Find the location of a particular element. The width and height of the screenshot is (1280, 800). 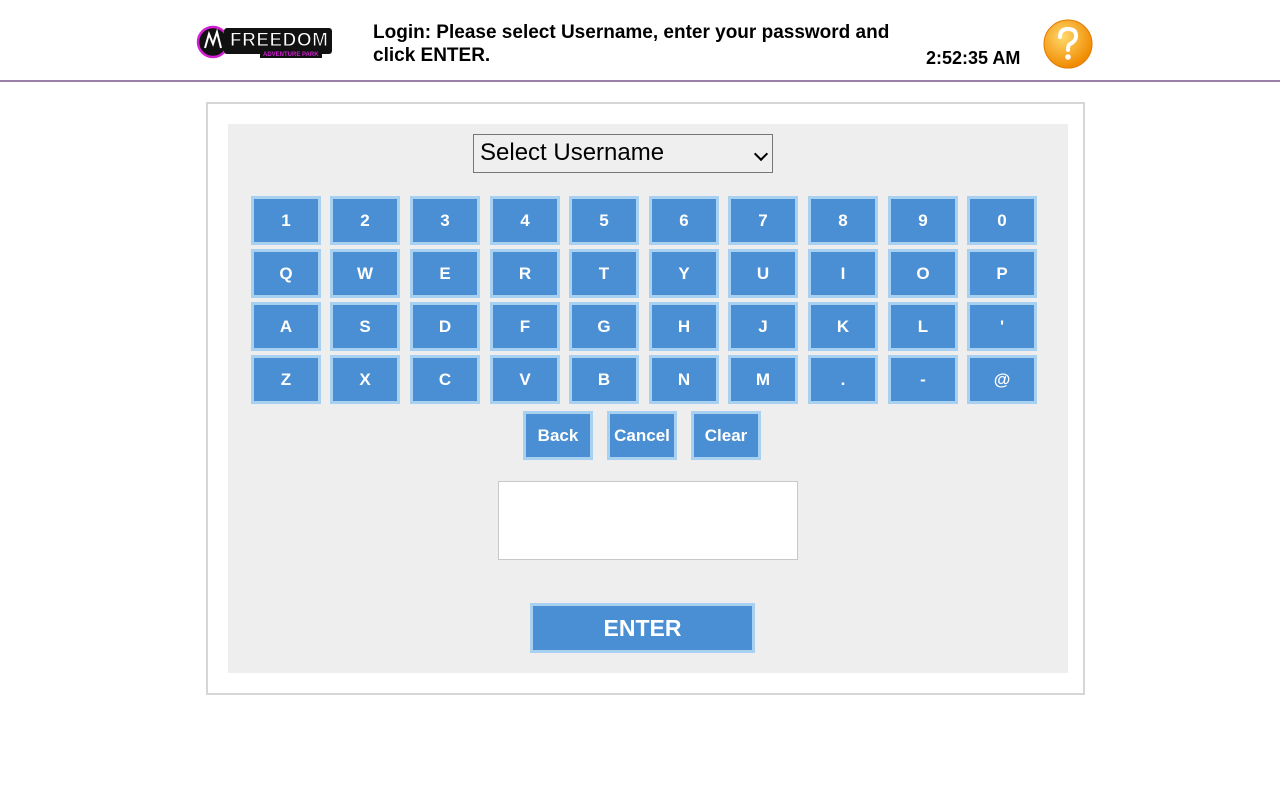

key-2-9: O is located at coordinates (923, 273).